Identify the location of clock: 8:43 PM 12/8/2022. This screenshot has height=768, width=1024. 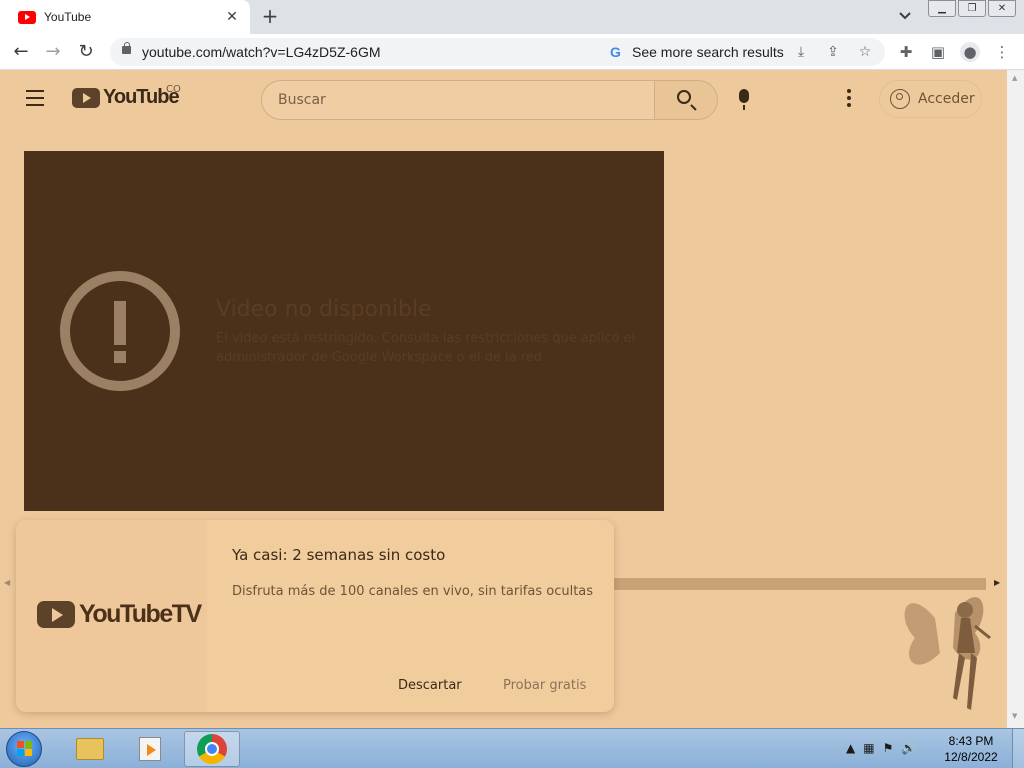
(971, 749).